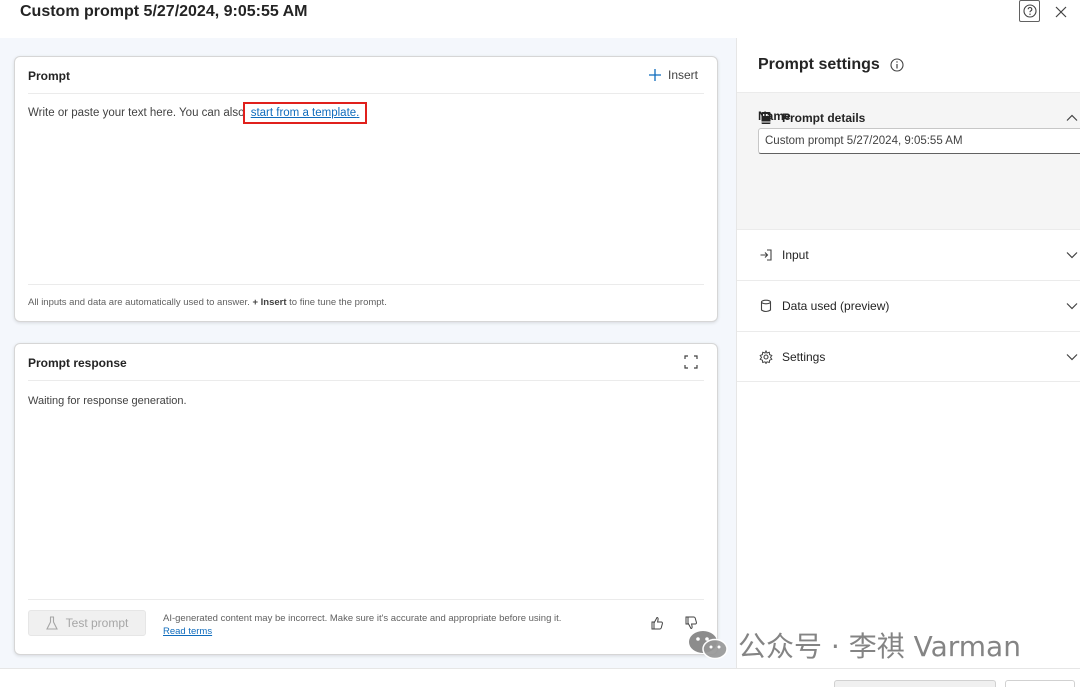  What do you see at coordinates (766, 306) in the screenshot?
I see `database-icon` at bounding box center [766, 306].